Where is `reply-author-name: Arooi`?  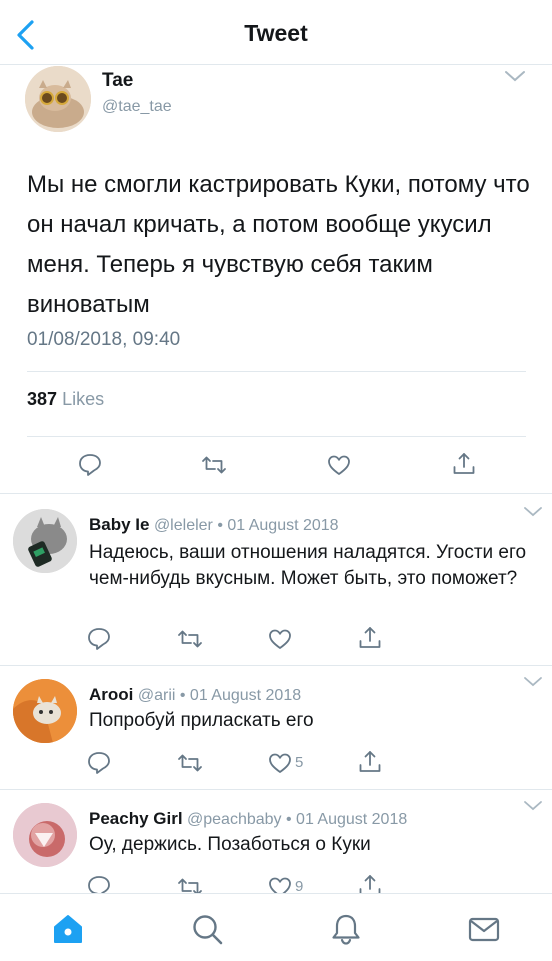
reply-author-name: Arooi is located at coordinates (111, 694).